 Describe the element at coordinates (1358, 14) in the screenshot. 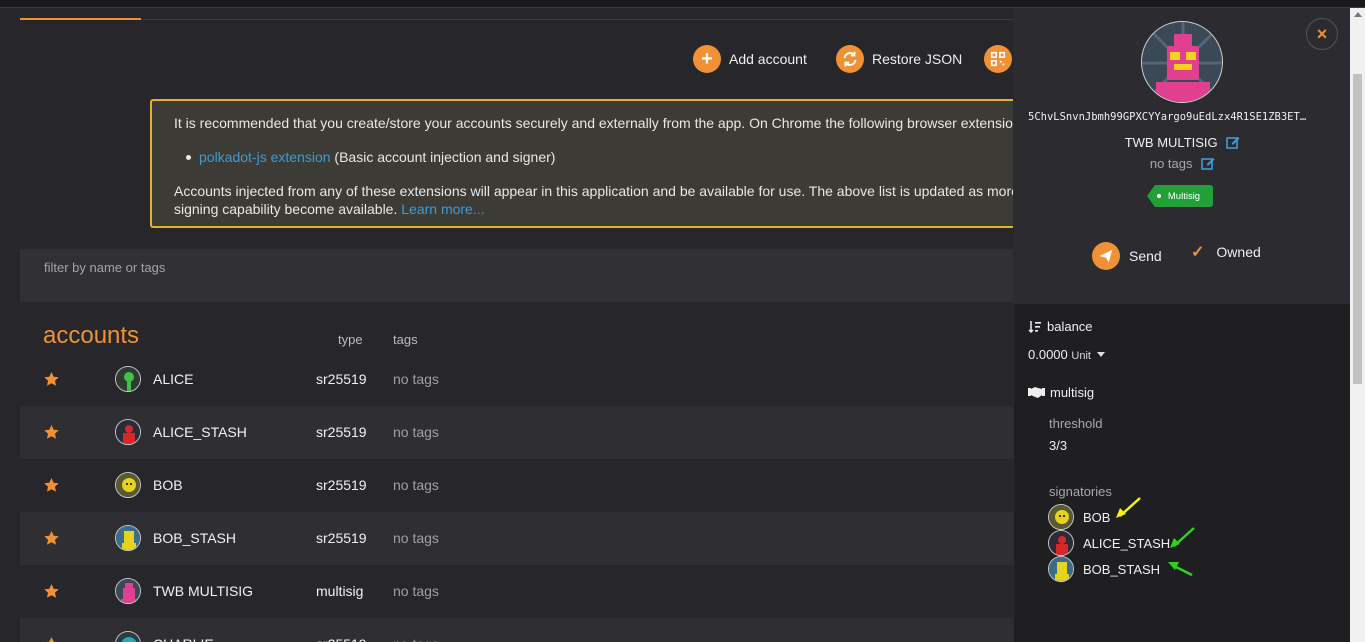

I see `scroll-up-icon` at that location.